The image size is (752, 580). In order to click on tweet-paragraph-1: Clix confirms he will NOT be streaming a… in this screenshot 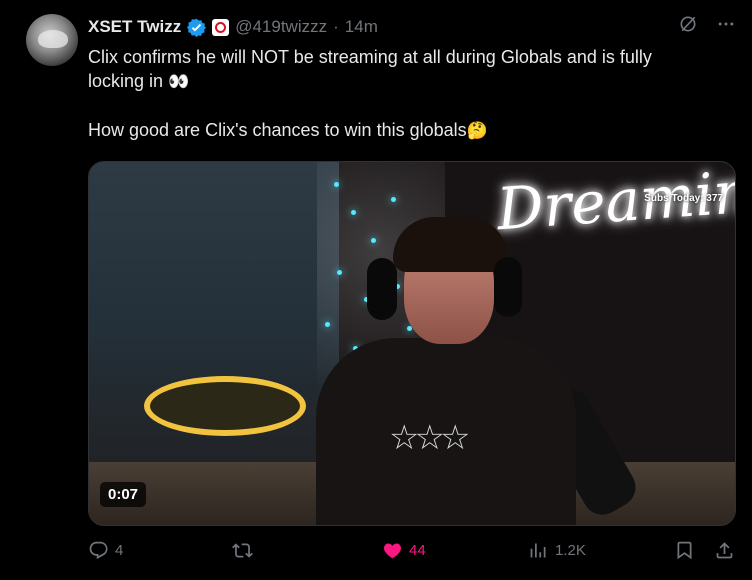, I will do `click(408, 69)`.